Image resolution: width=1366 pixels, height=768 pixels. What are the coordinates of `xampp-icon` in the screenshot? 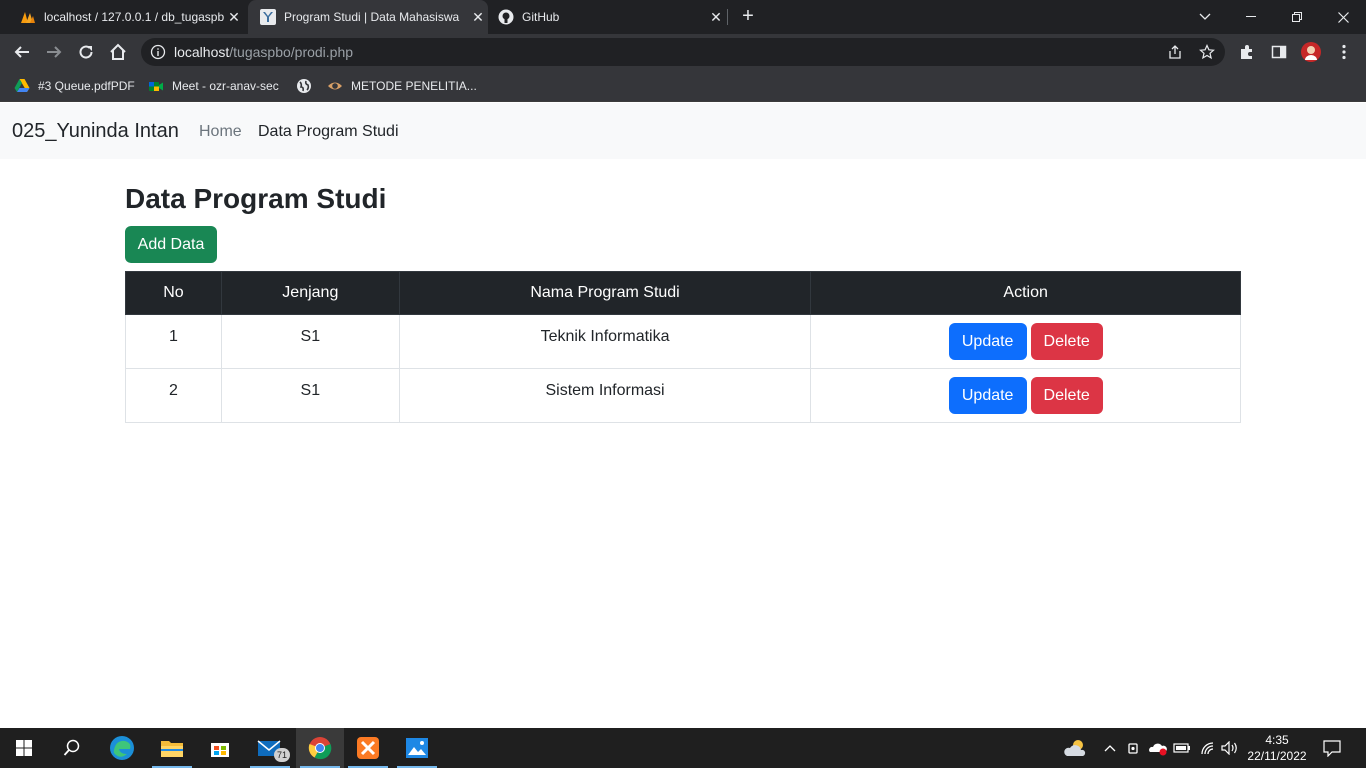 It's located at (368, 748).